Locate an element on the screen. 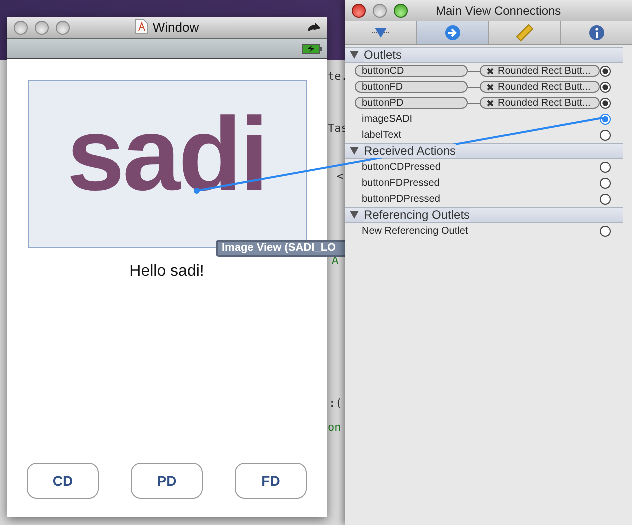 The width and height of the screenshot is (632, 525). outlet-pill: buttonCD is located at coordinates (411, 71).